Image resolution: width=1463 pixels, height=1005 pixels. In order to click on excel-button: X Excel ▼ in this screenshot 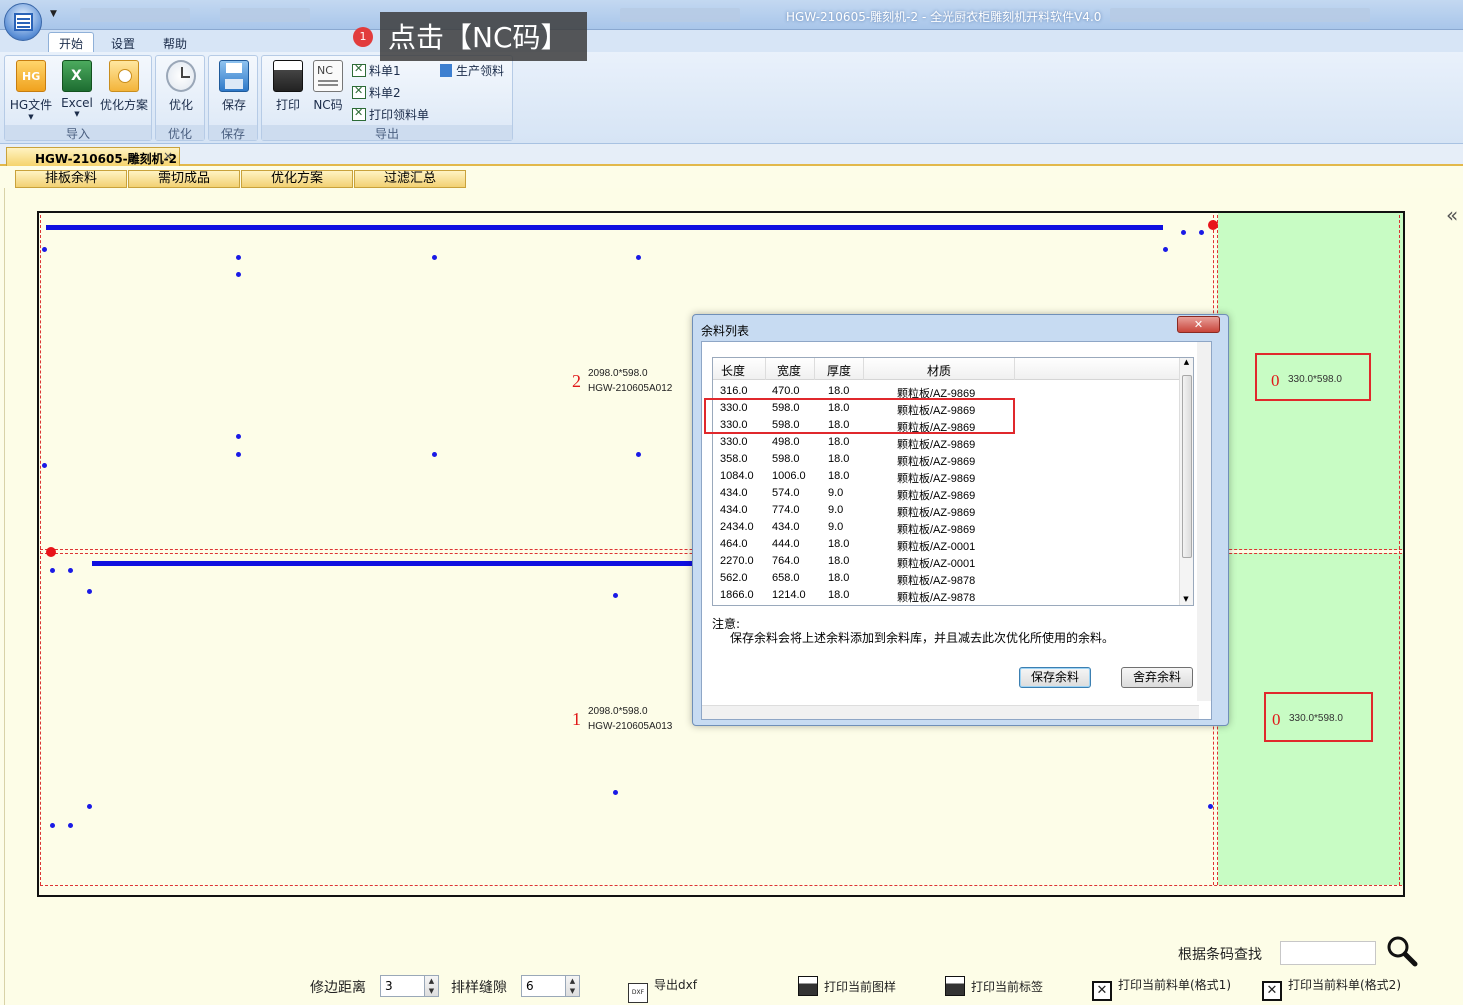, I will do `click(77, 89)`.